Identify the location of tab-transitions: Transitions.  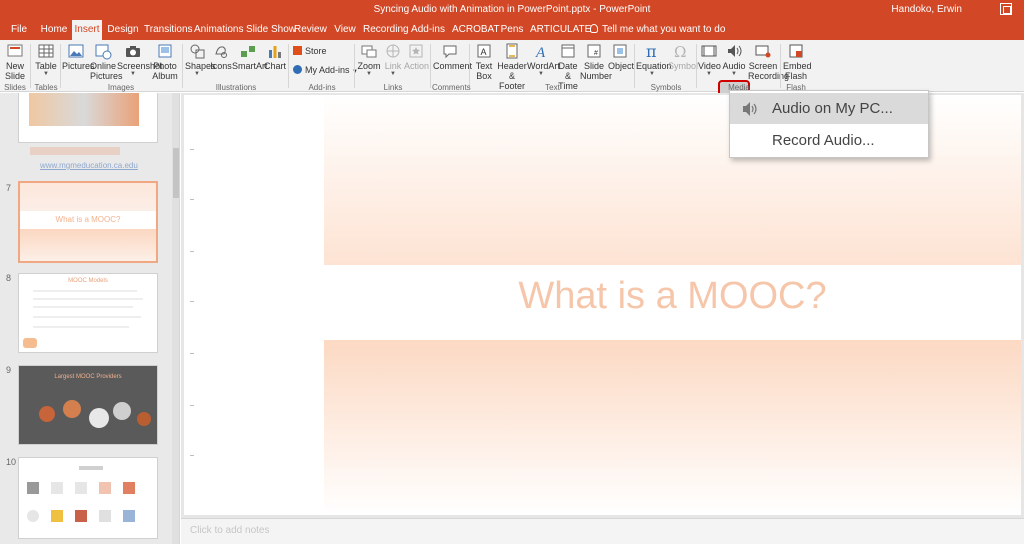
(168, 30).